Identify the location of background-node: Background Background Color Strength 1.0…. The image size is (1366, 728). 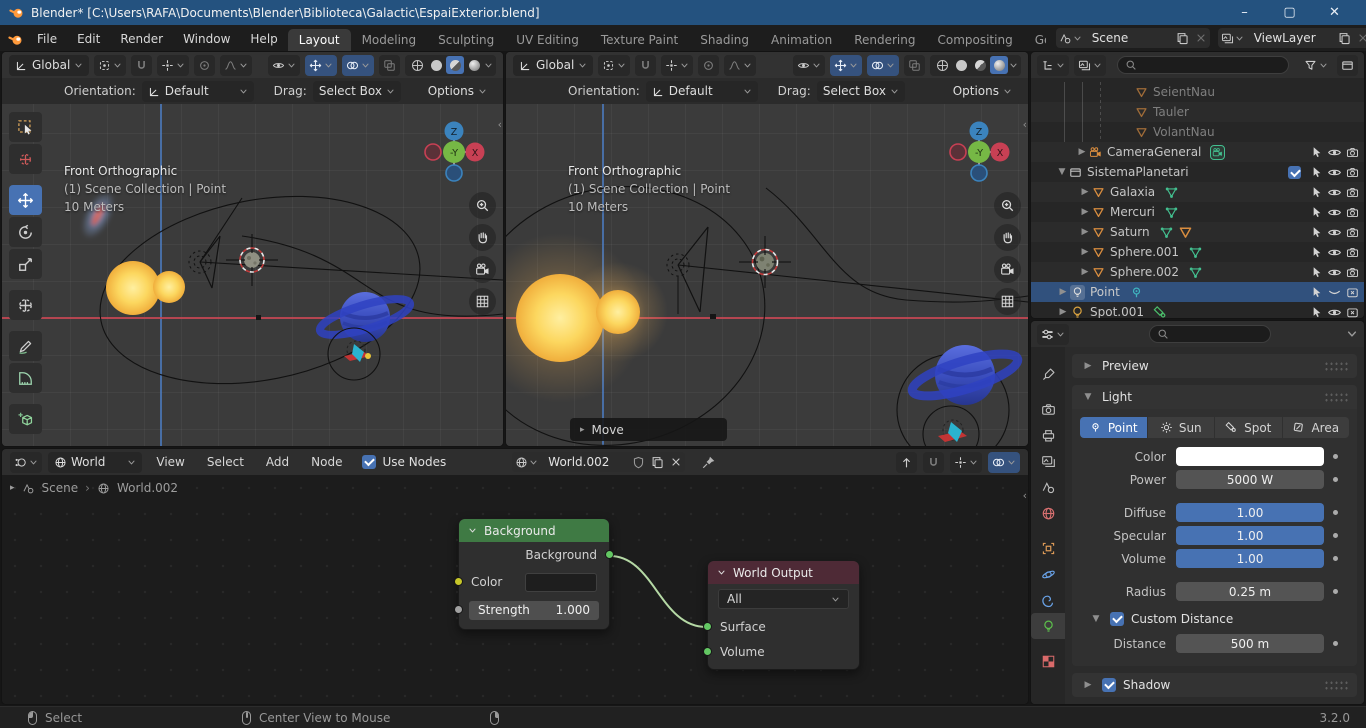
(534, 574).